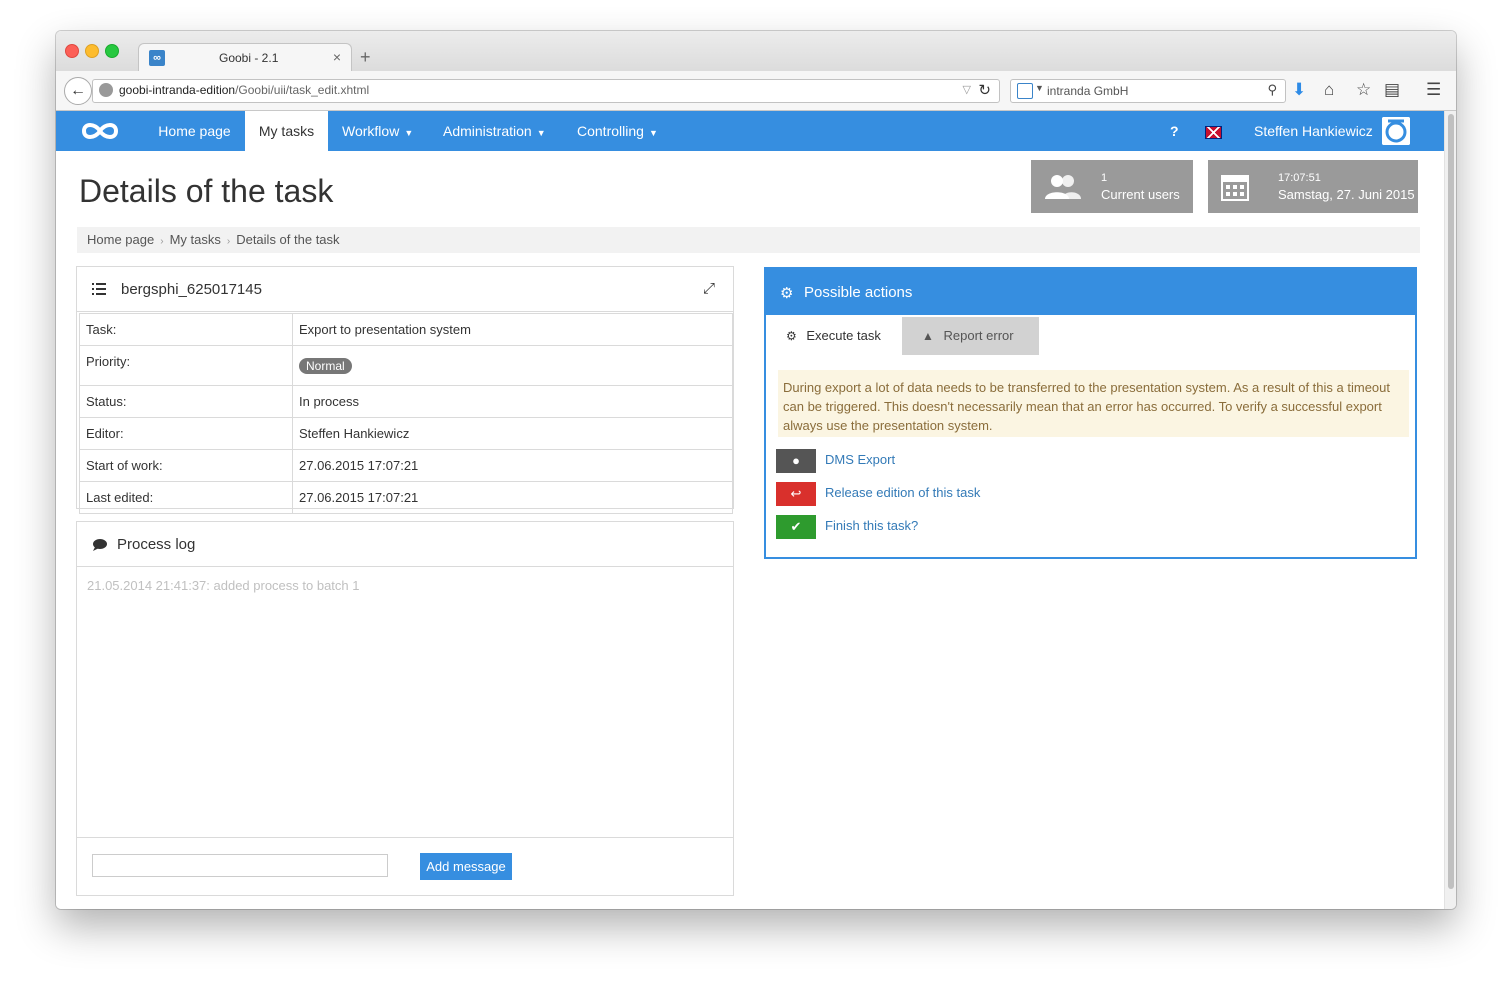 The height and width of the screenshot is (989, 1512). What do you see at coordinates (186, 497) in the screenshot?
I see `row-label: Last edited:` at bounding box center [186, 497].